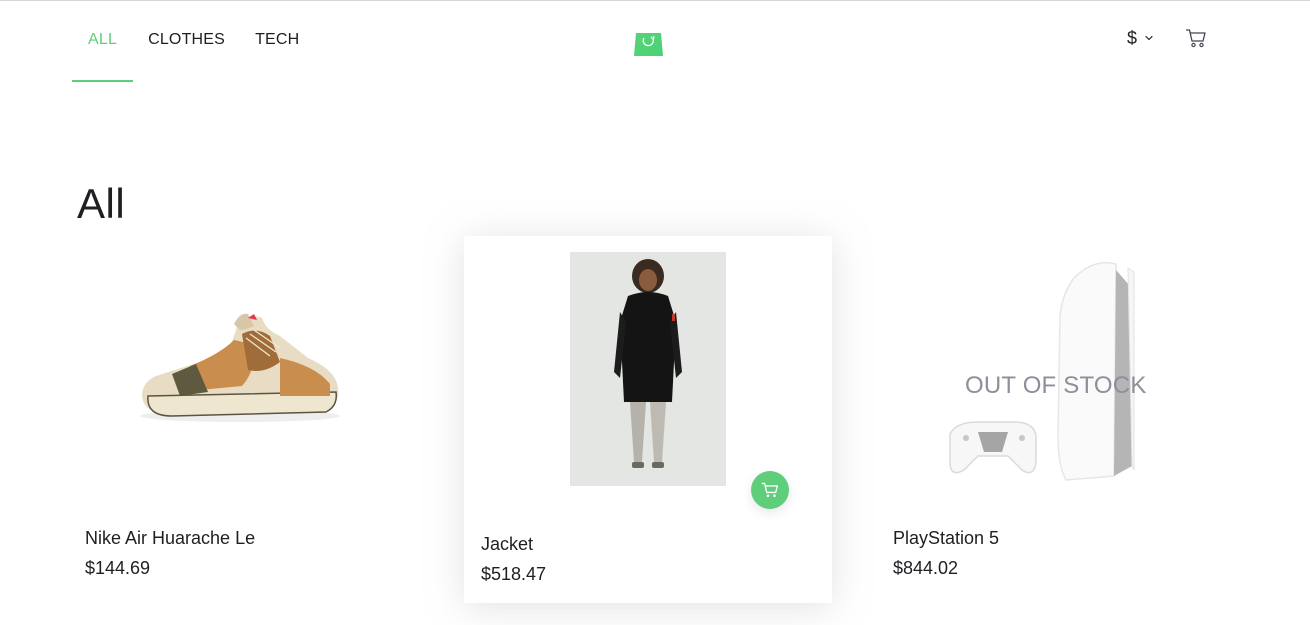 This screenshot has width=1310, height=625. Describe the element at coordinates (514, 574) in the screenshot. I see `product-price: $518.47` at that location.